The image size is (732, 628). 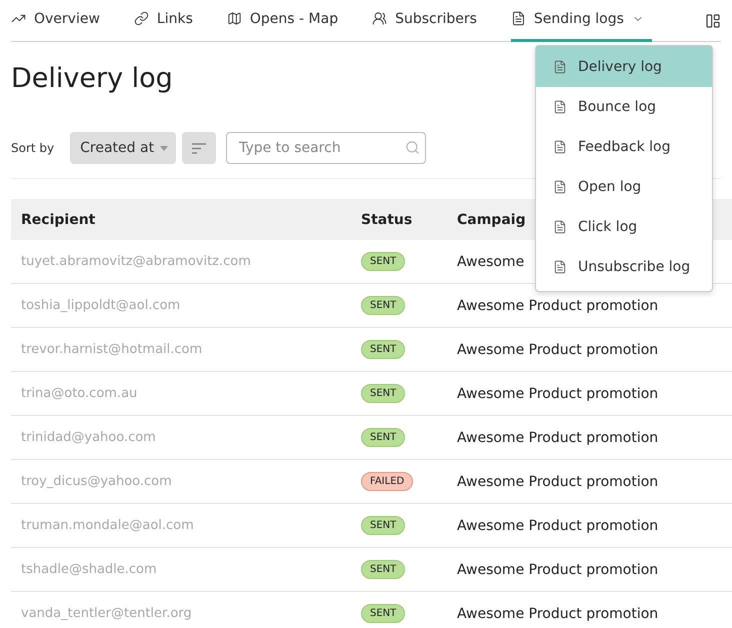 I want to click on users-icon, so click(x=380, y=18).